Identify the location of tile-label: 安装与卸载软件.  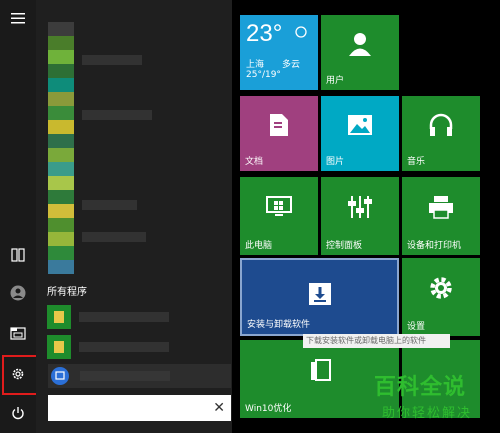
(279, 325).